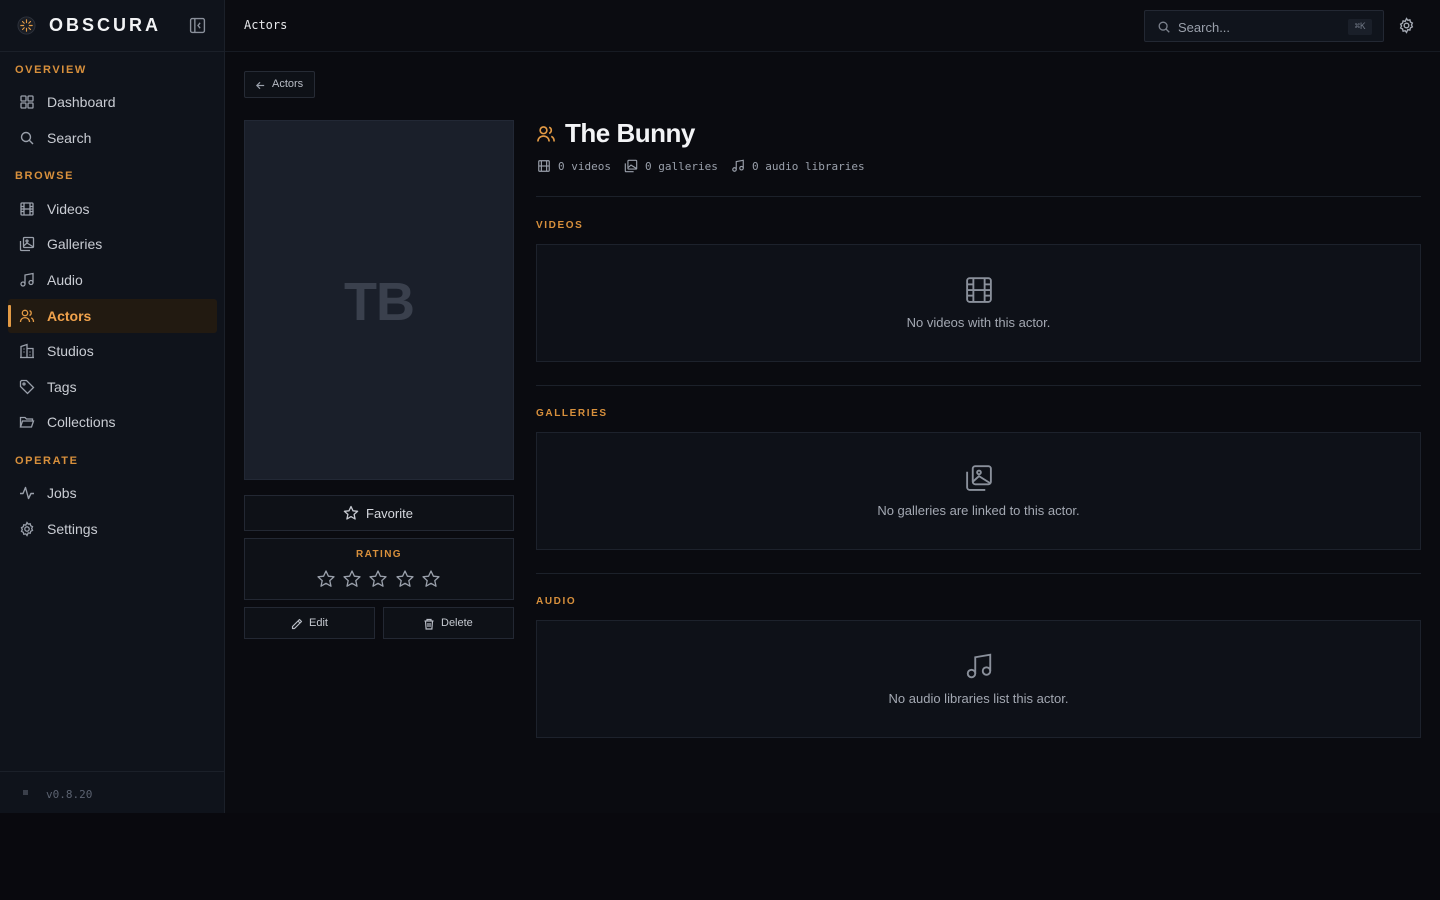 Image resolution: width=1440 pixels, height=900 pixels. I want to click on page-bottom, so click(720, 856).